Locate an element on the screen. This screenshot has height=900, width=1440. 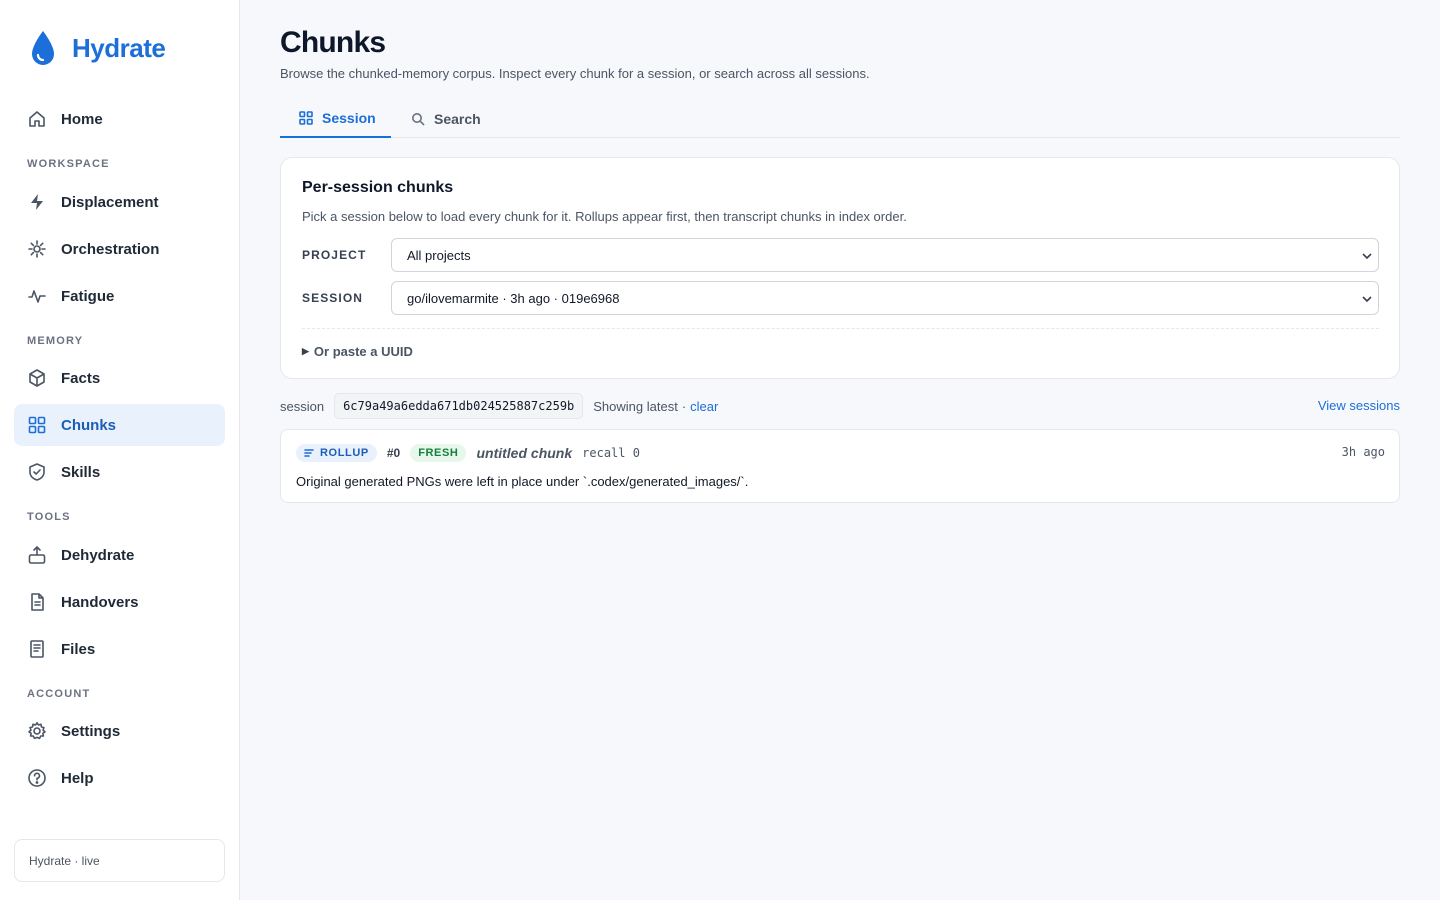
sidebar-item-dehydrate: Dehydrate is located at coordinates (119, 555).